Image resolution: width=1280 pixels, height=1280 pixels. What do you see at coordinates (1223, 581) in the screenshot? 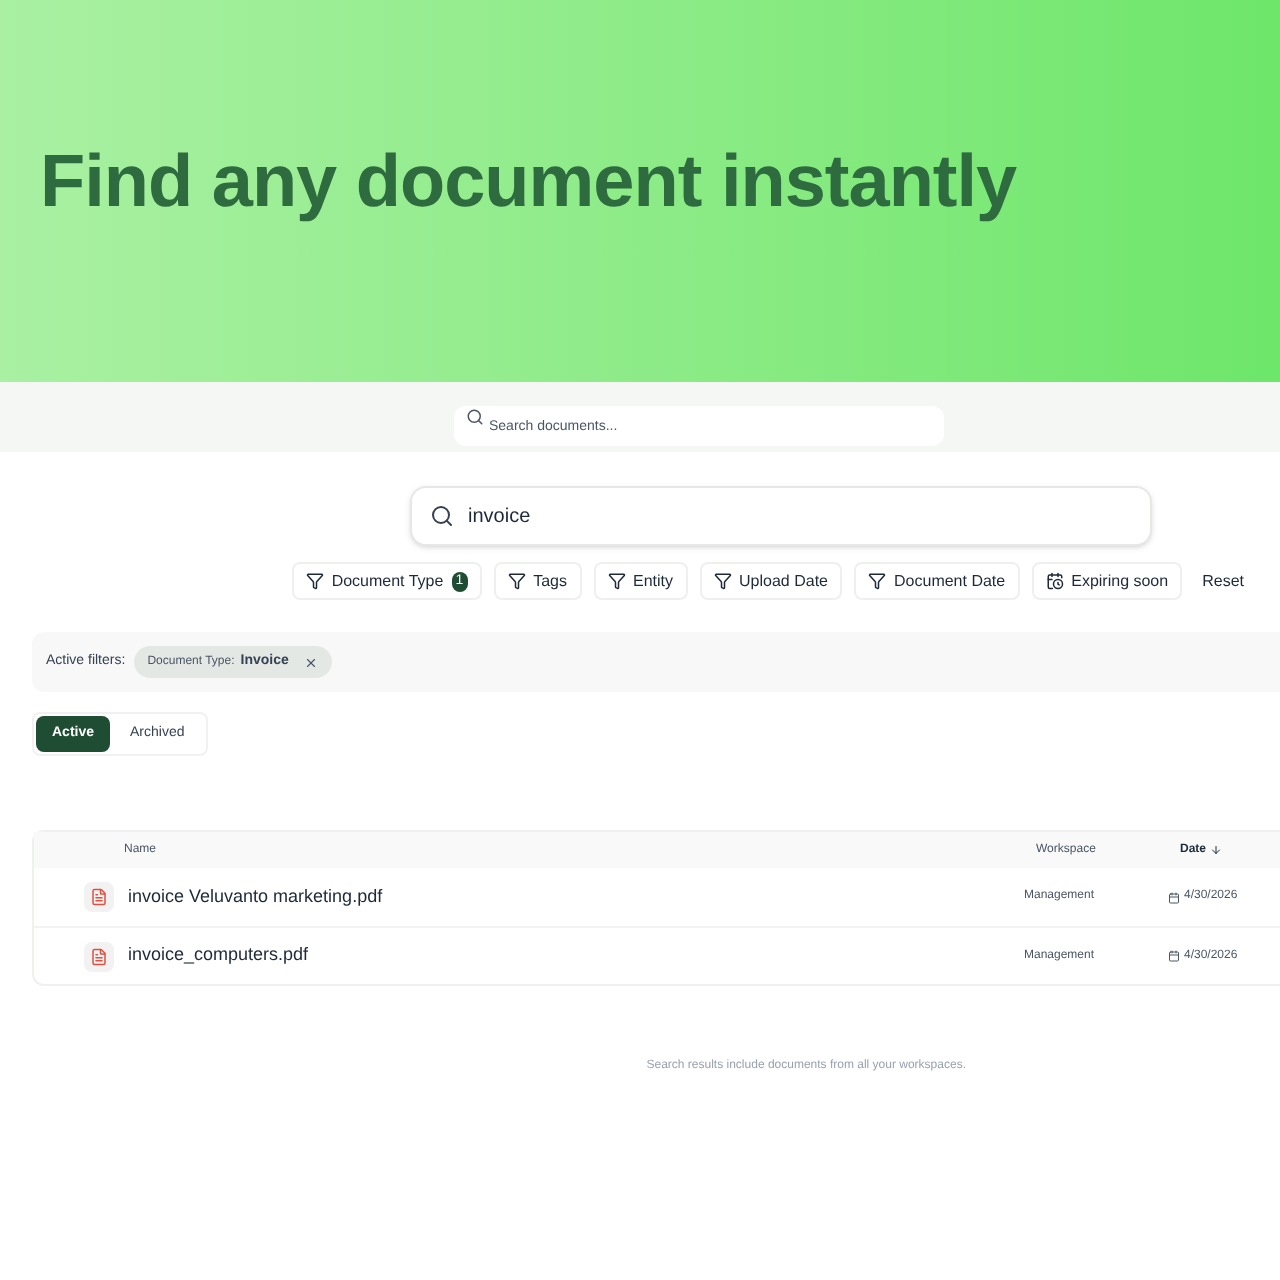
I see `reset-button: Reset` at bounding box center [1223, 581].